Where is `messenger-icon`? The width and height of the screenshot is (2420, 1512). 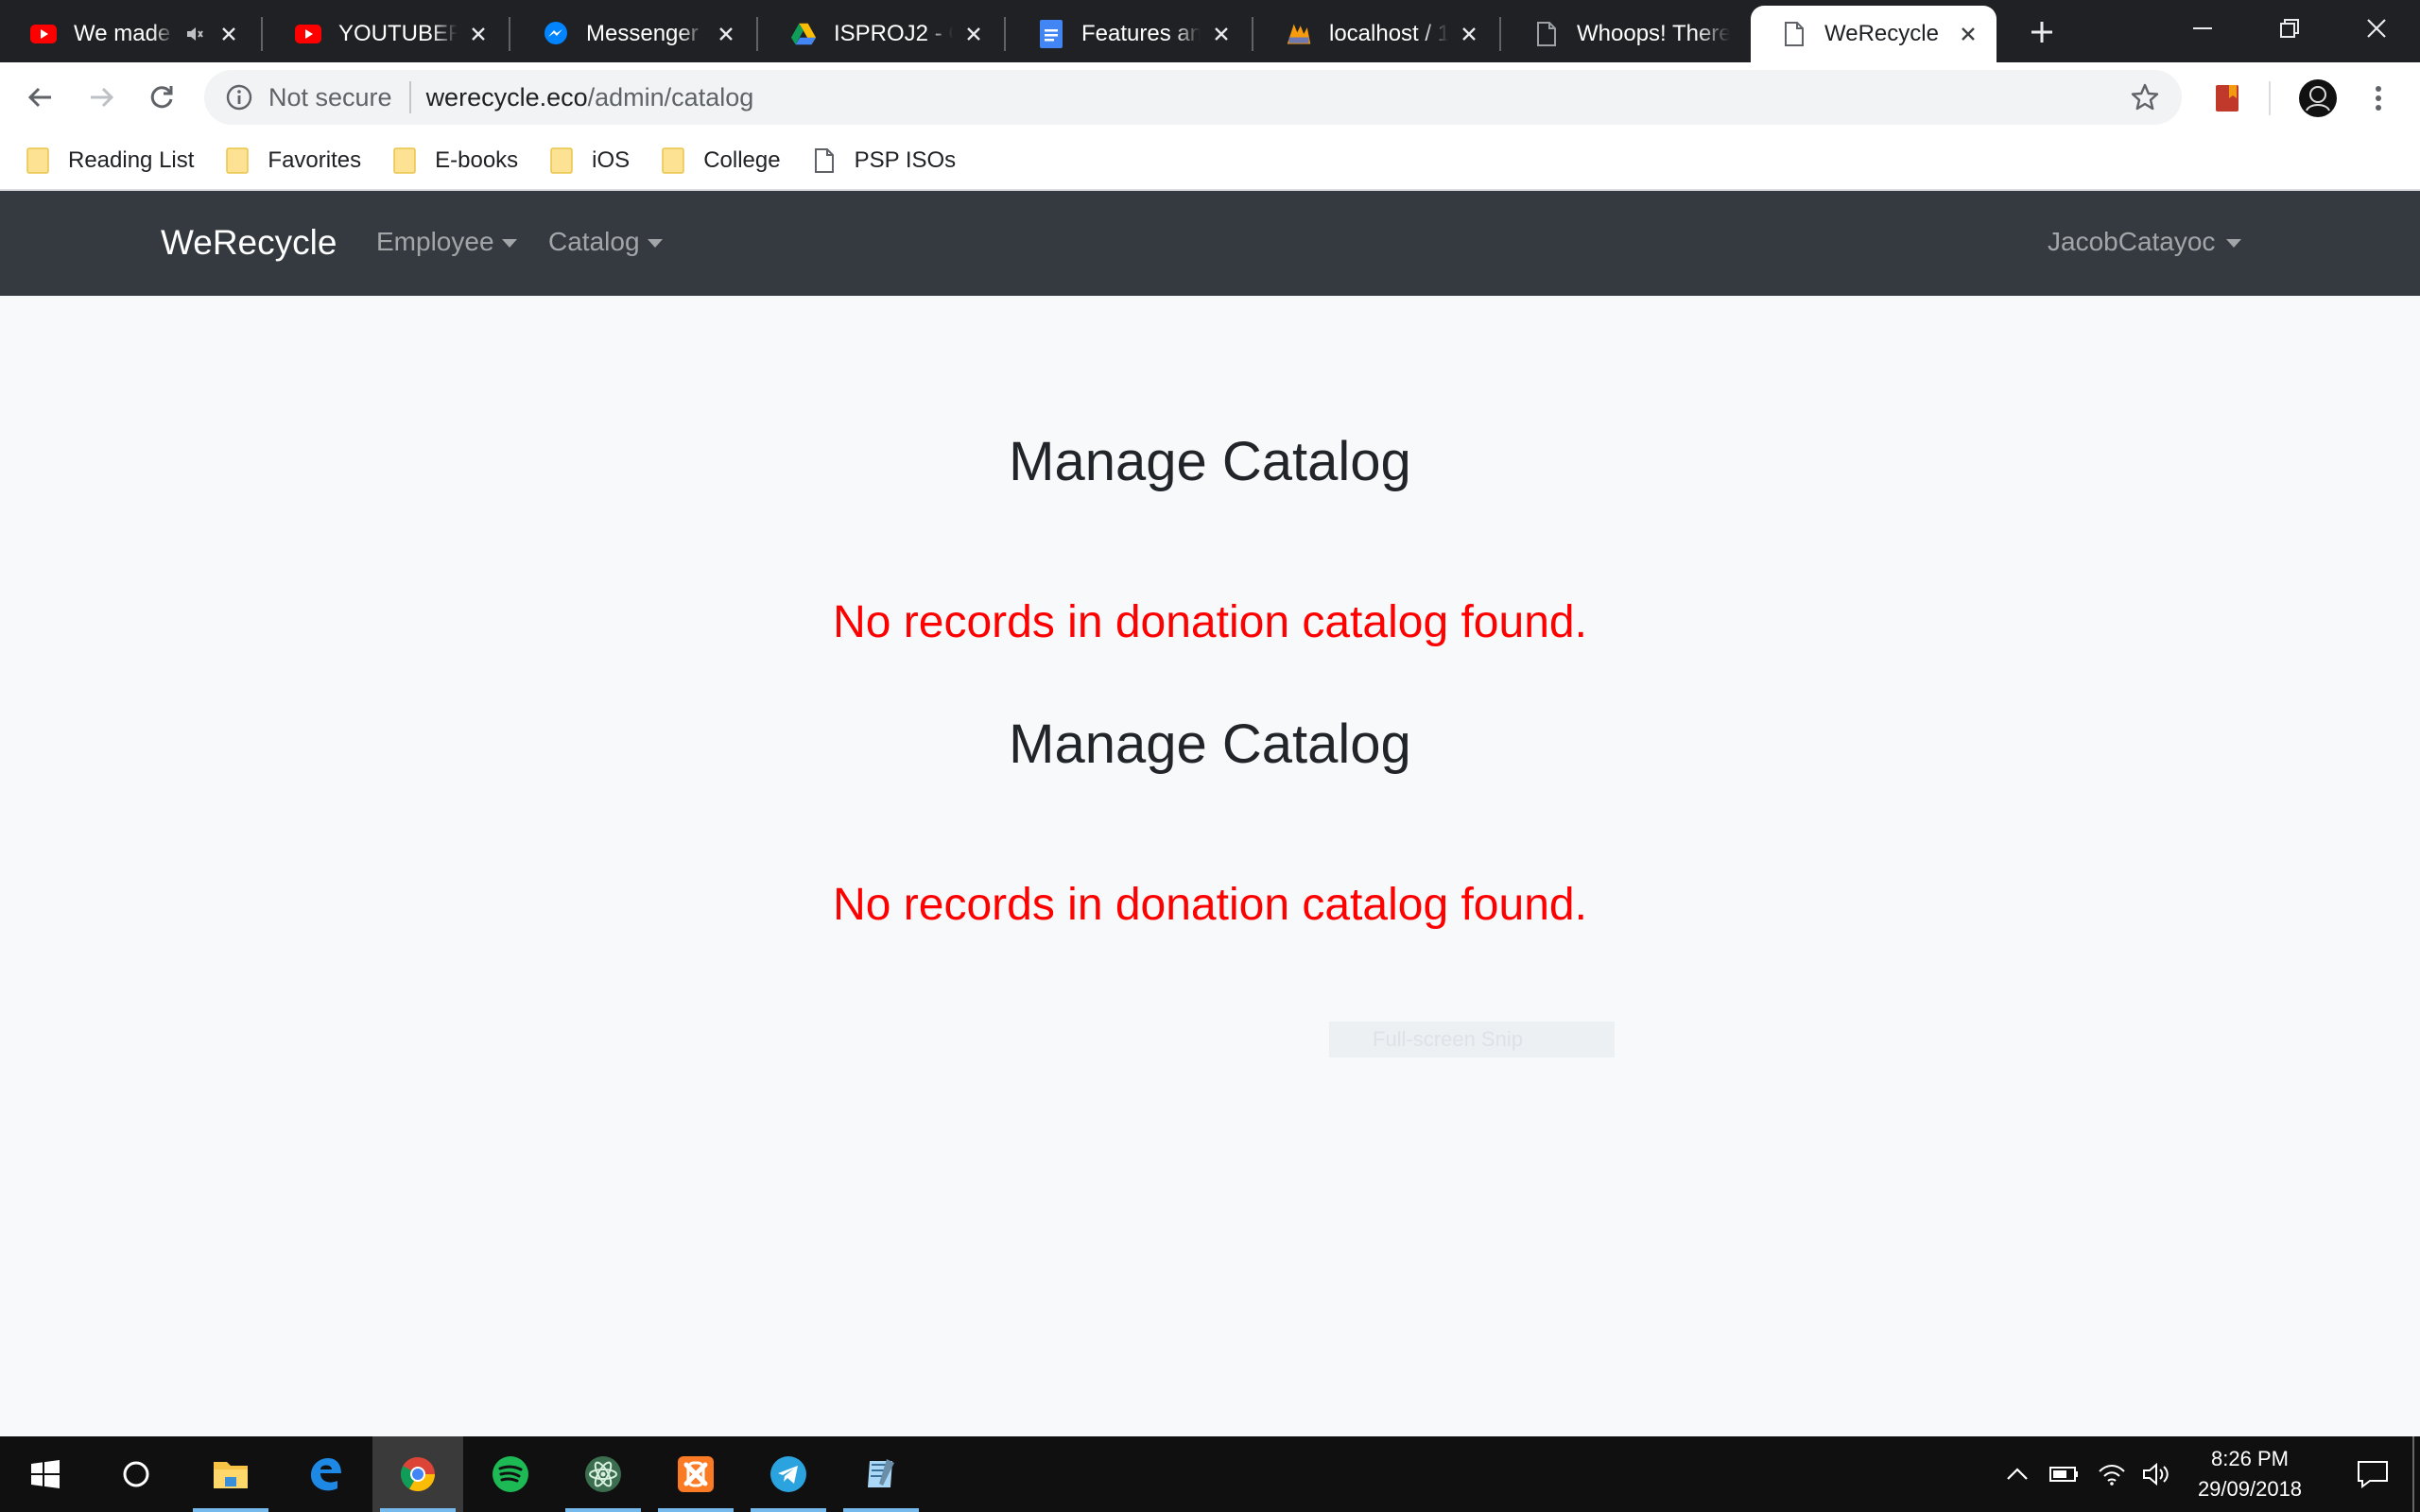 messenger-icon is located at coordinates (556, 34).